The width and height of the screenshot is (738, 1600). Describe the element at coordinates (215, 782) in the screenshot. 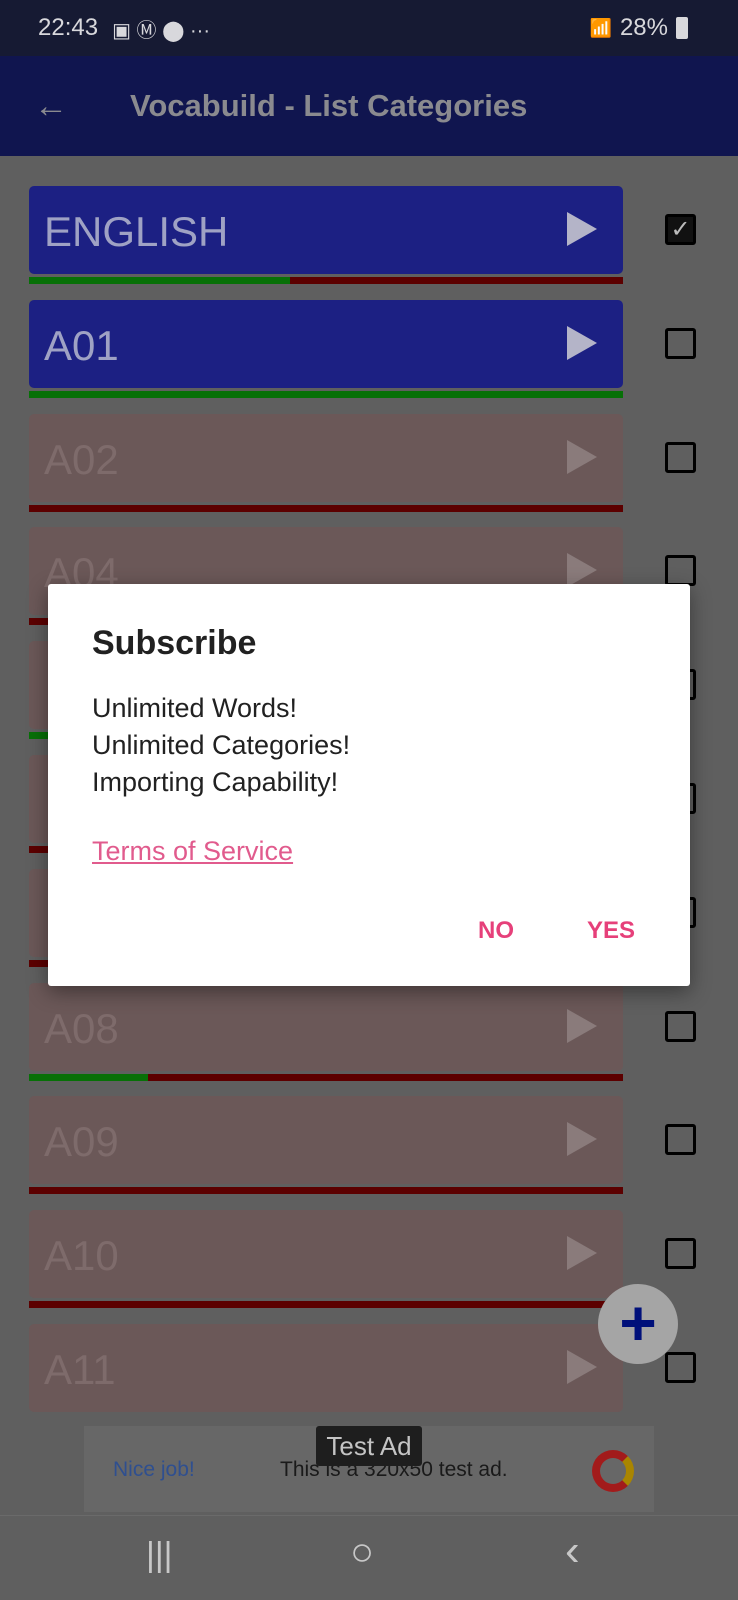

I see `feature-line: Importing Capability!` at that location.